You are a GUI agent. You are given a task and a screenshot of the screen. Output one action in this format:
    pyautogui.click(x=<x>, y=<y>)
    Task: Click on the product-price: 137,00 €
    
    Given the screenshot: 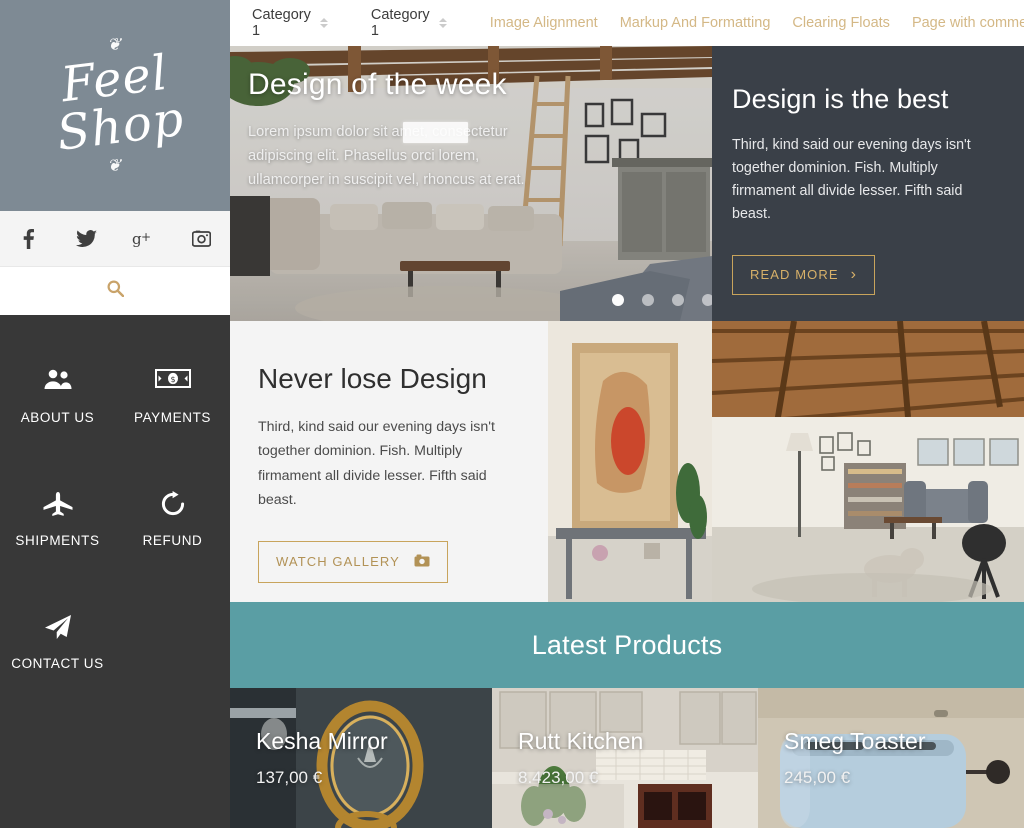 What is the action you would take?
    pyautogui.click(x=289, y=777)
    